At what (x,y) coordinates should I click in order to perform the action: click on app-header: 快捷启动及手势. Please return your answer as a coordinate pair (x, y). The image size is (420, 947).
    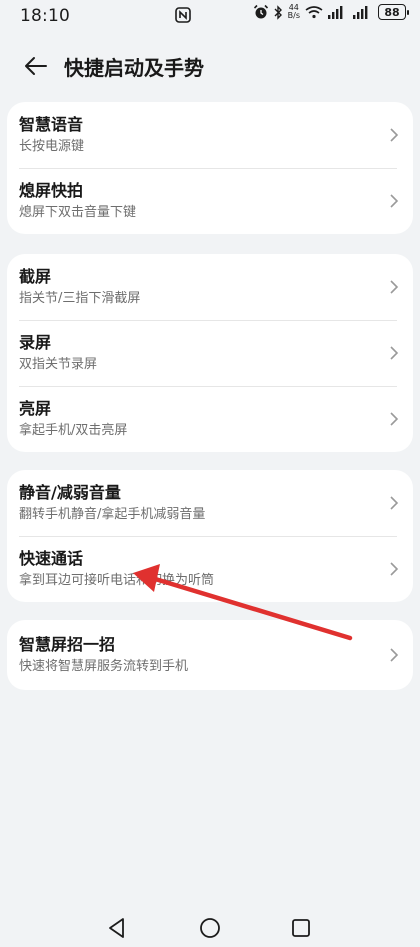
    Looking at the image, I should click on (210, 66).